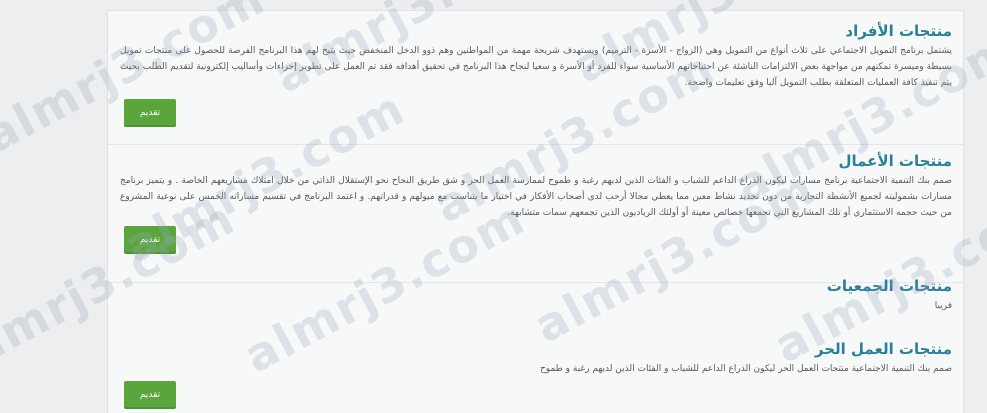  What do you see at coordinates (898, 31) in the screenshot?
I see `section-title-individuals: منتجات الأفراد` at bounding box center [898, 31].